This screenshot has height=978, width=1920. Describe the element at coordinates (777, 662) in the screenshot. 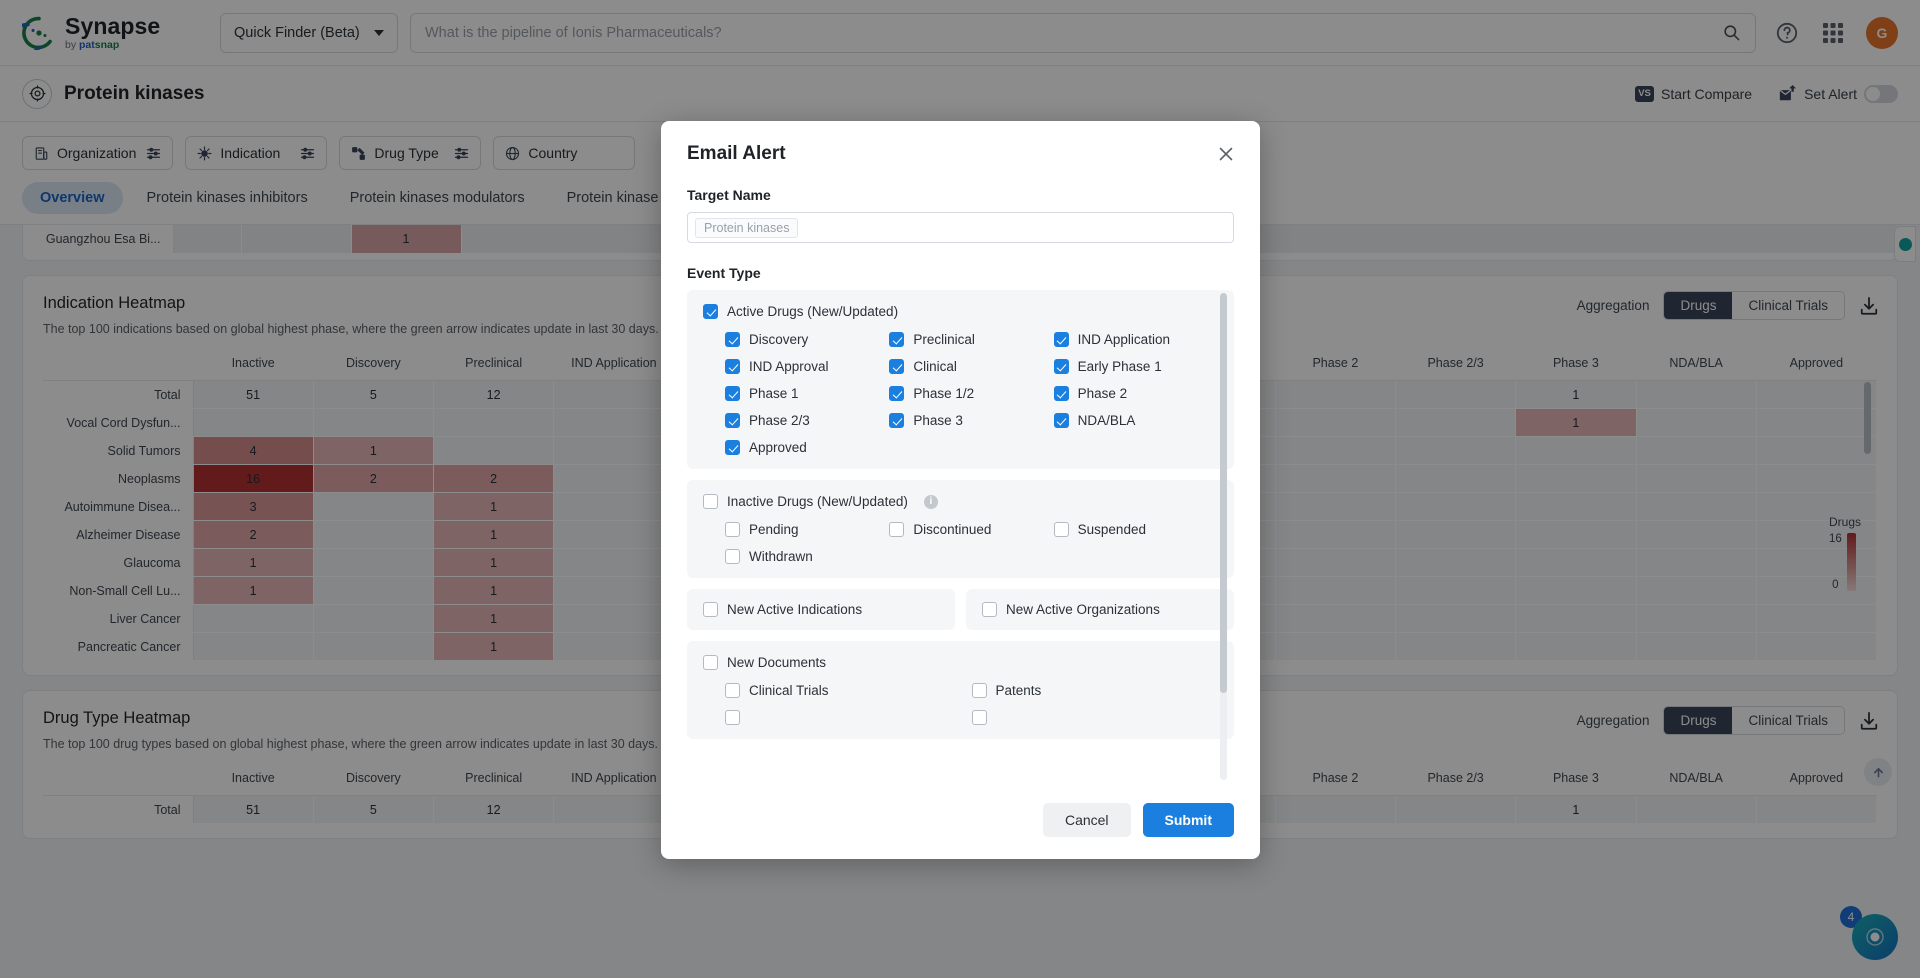

I see `checkbox-label: New Documents` at that location.